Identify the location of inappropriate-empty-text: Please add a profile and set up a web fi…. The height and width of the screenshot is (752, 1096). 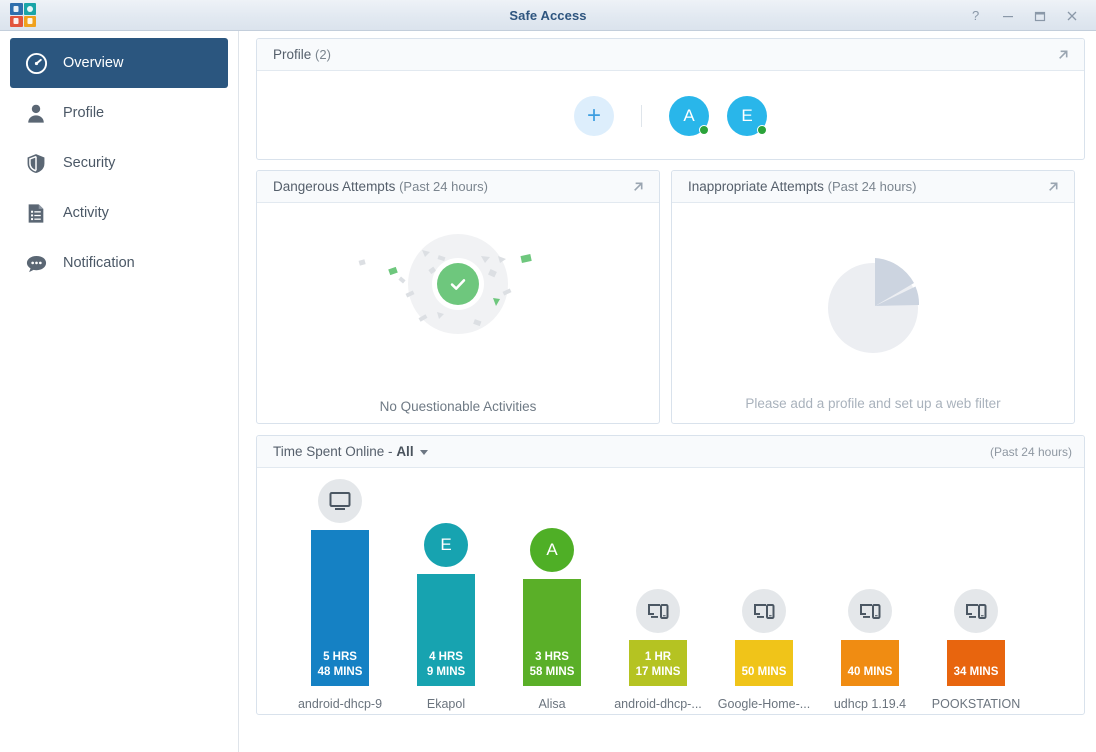
(873, 403).